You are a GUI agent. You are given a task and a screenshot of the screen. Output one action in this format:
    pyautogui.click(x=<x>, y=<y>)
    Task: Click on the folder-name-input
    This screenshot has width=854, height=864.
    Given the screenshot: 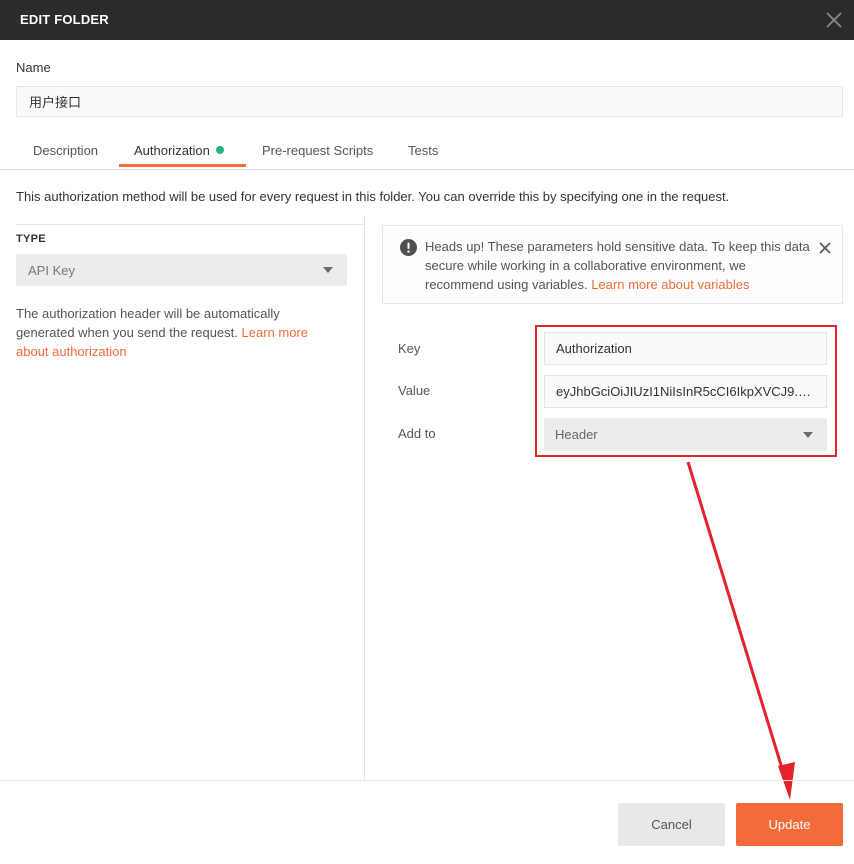 What is the action you would take?
    pyautogui.click(x=429, y=101)
    